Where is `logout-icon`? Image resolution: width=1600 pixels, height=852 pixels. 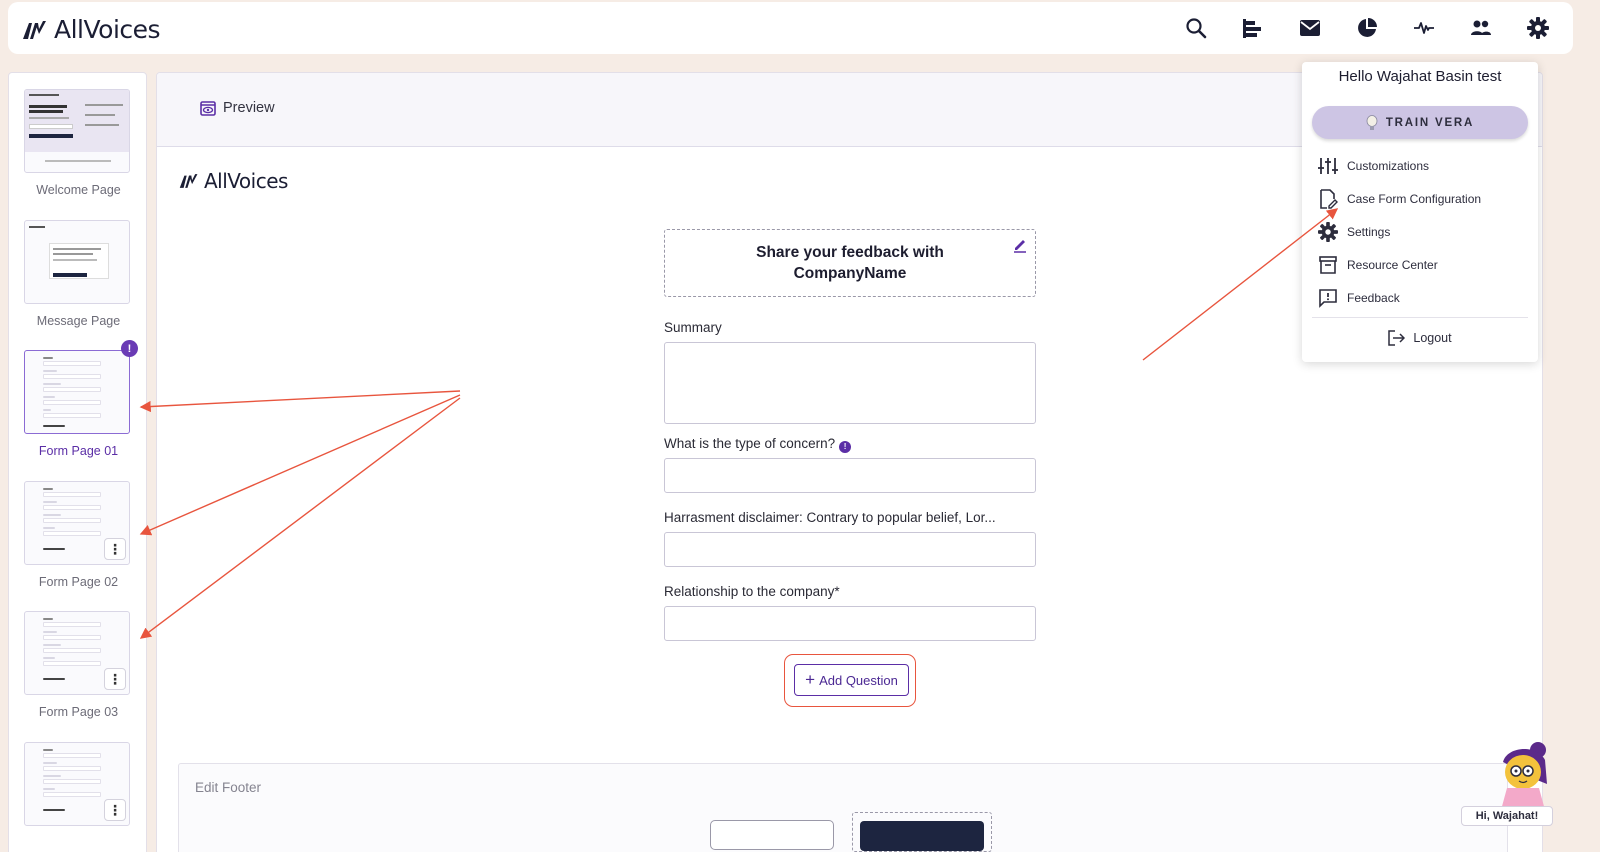
logout-icon is located at coordinates (1397, 338).